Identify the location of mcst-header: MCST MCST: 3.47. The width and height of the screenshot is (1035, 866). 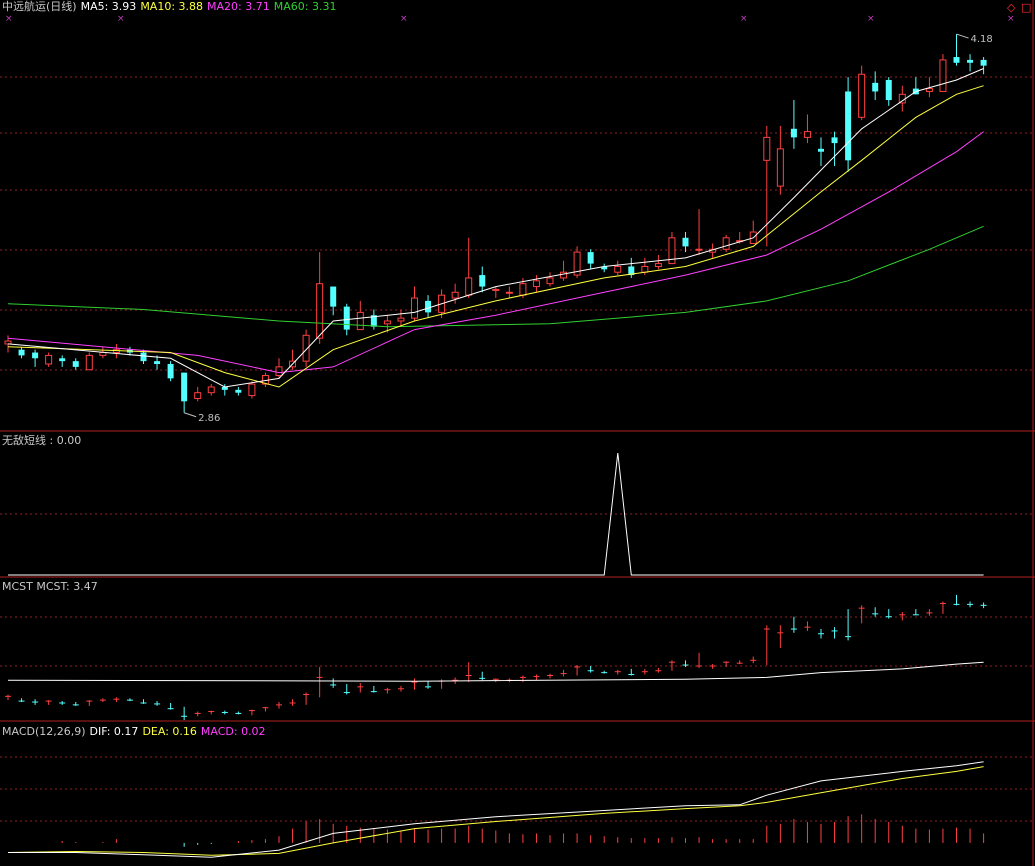
(52, 586).